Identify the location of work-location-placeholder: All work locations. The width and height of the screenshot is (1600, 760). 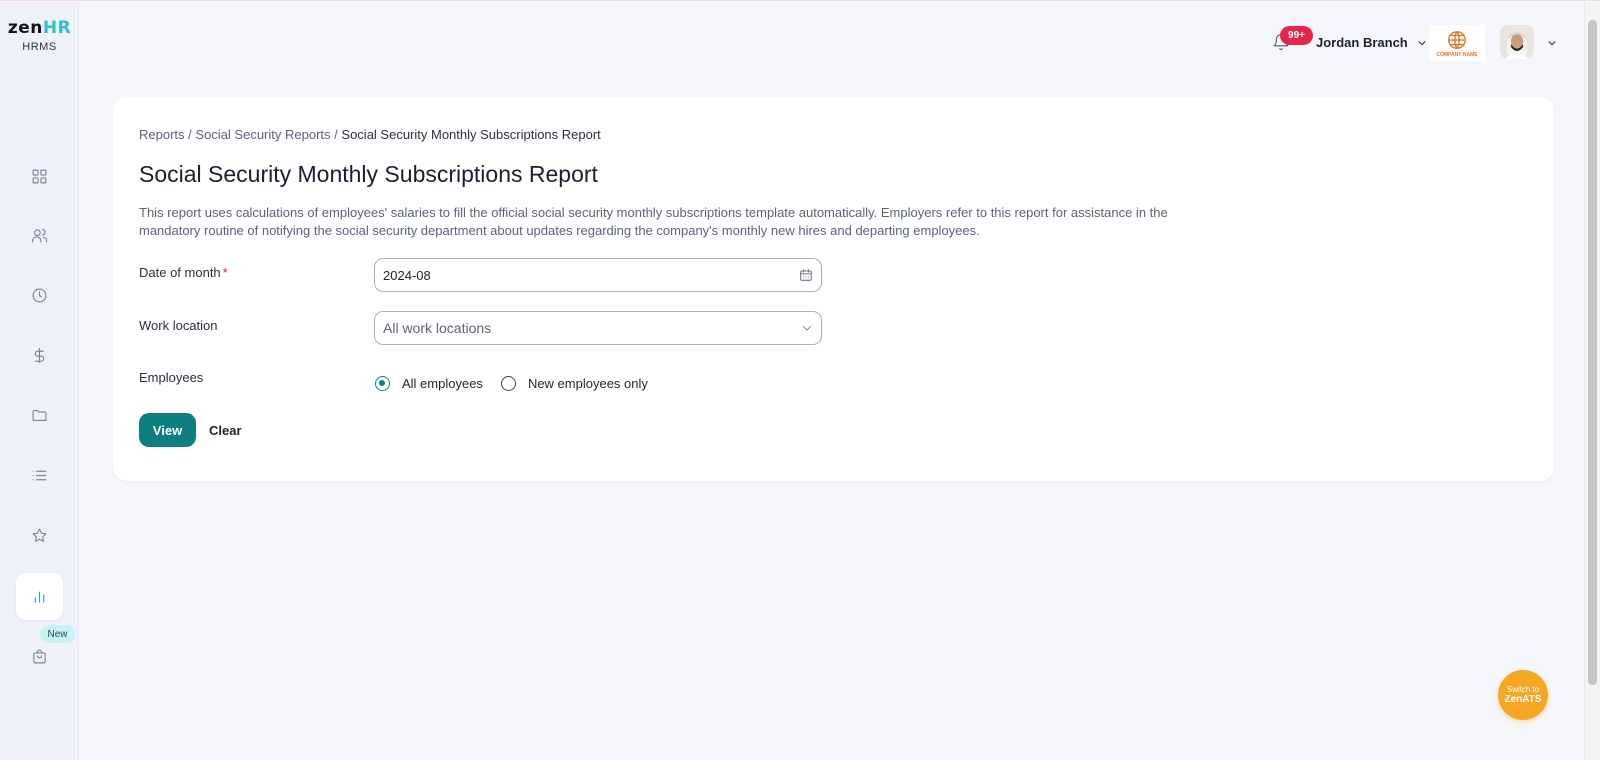
(437, 328).